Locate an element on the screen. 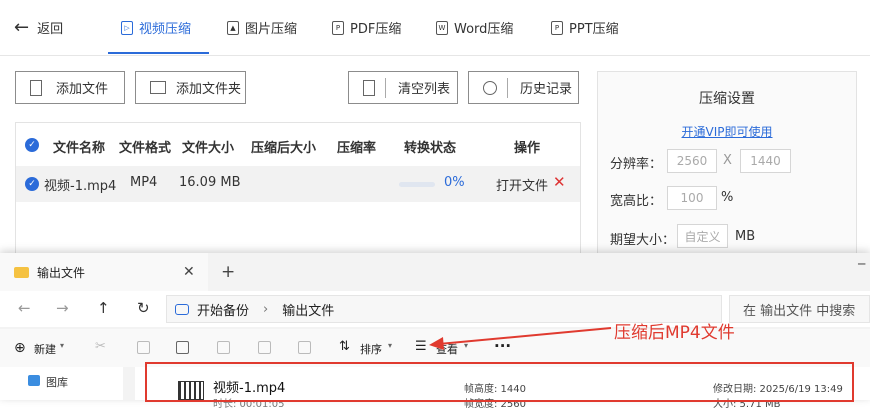 The width and height of the screenshot is (870, 410). column-header: 压缩后大小 is located at coordinates (284, 148).